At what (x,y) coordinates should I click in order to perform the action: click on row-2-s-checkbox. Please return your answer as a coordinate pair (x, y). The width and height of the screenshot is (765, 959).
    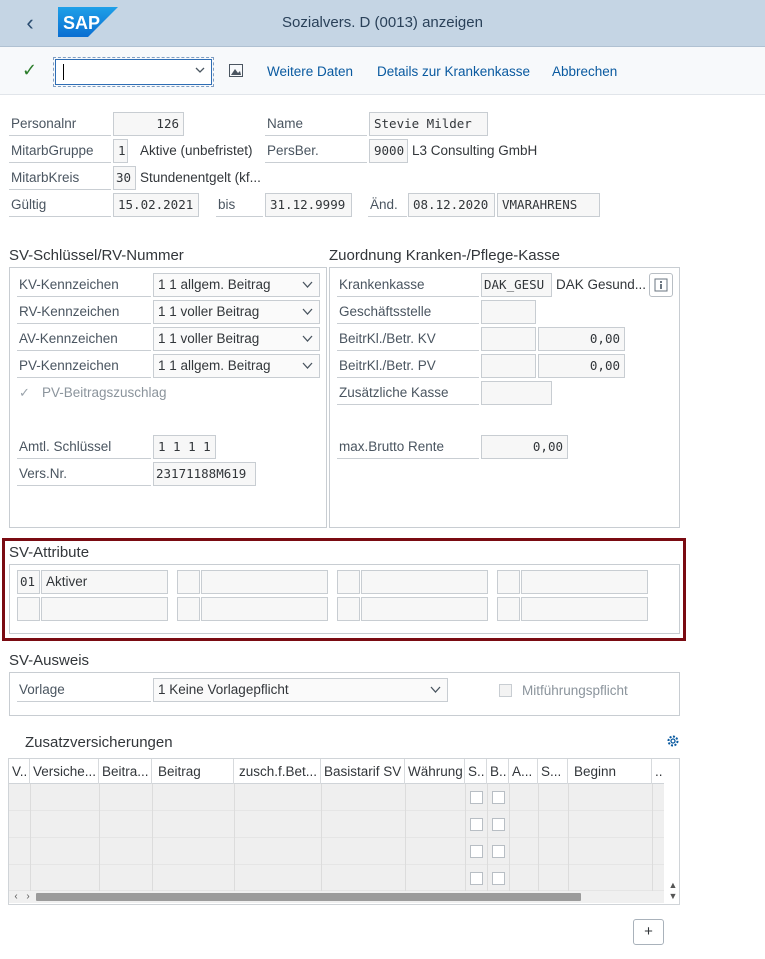
    Looking at the image, I should click on (476, 824).